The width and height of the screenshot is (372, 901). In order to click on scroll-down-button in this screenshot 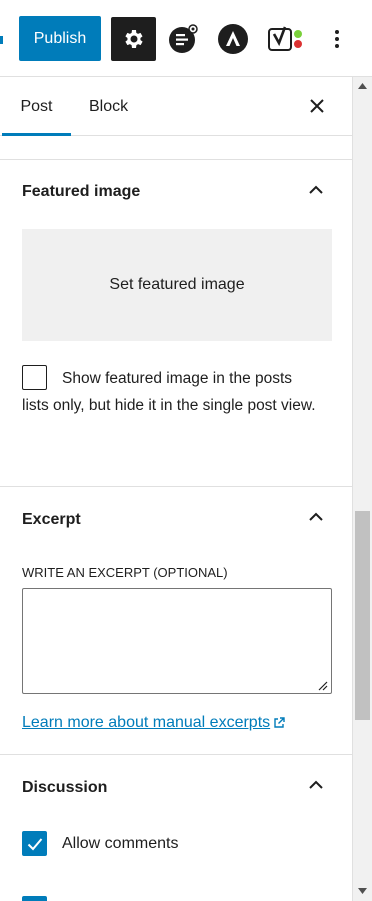, I will do `click(362, 891)`.